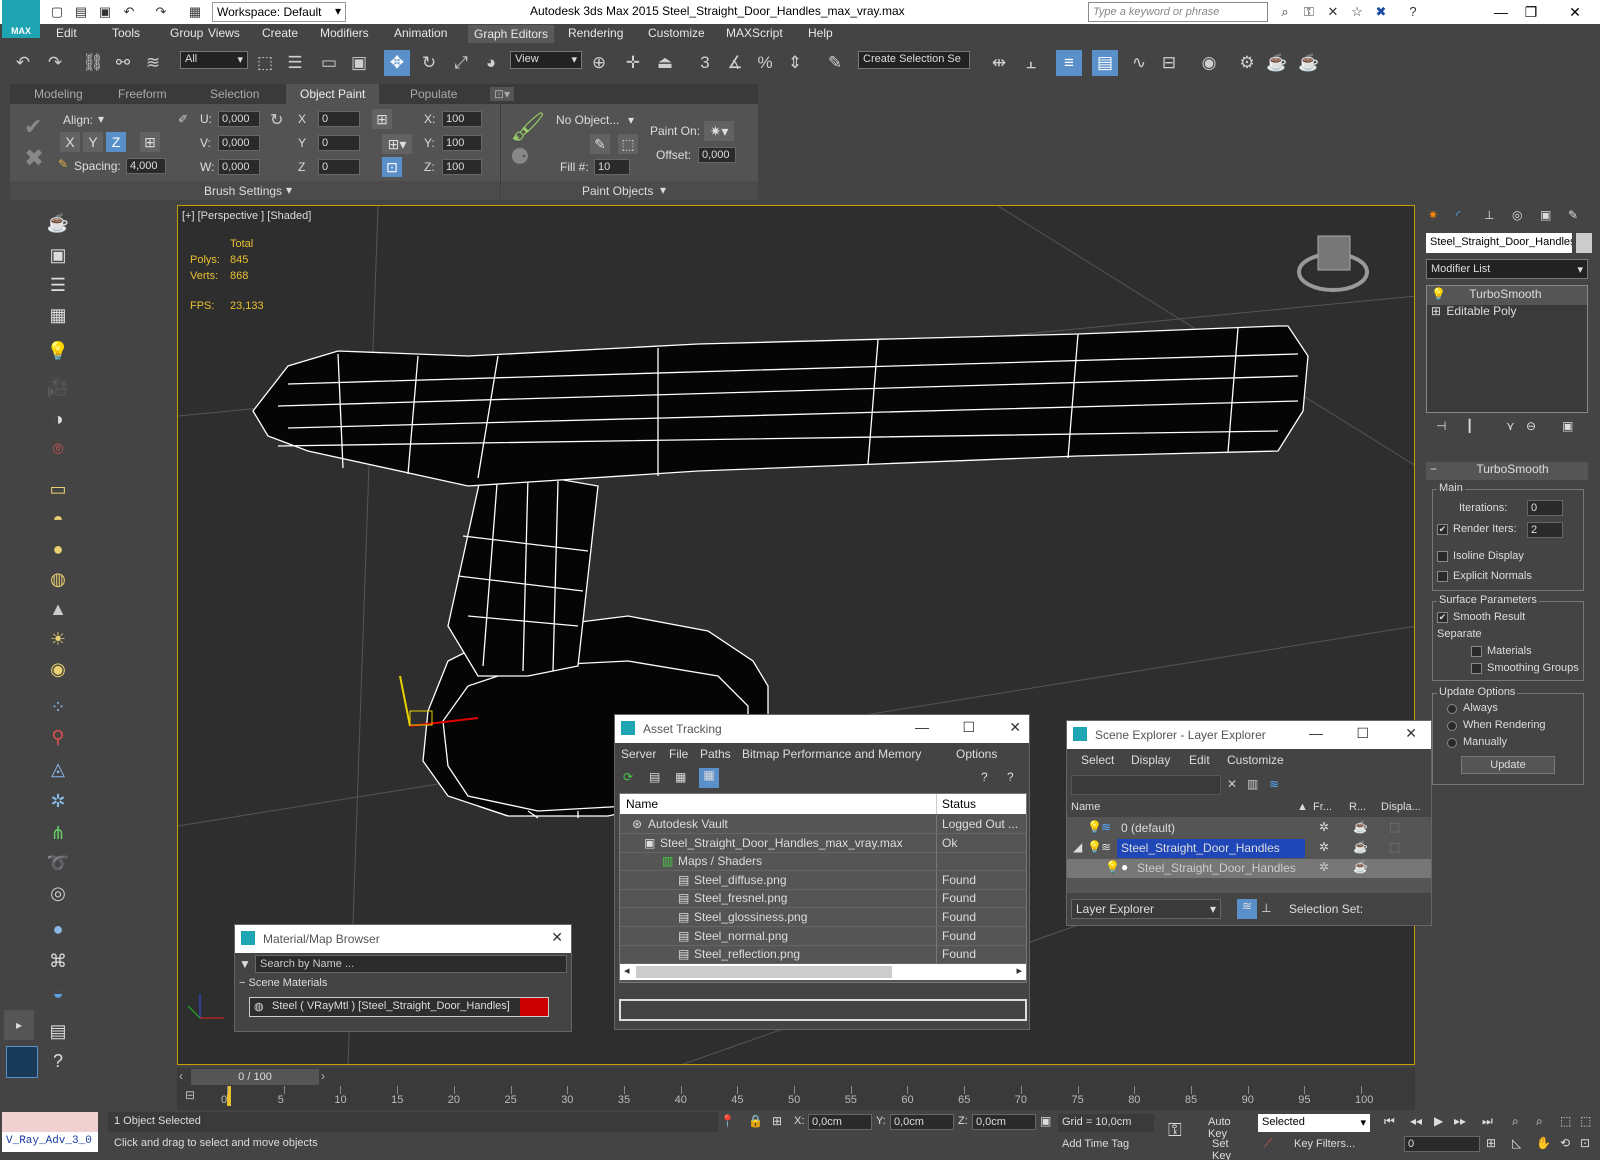  Describe the element at coordinates (58, 801) in the screenshot. I see `gear-icon: ✲` at that location.